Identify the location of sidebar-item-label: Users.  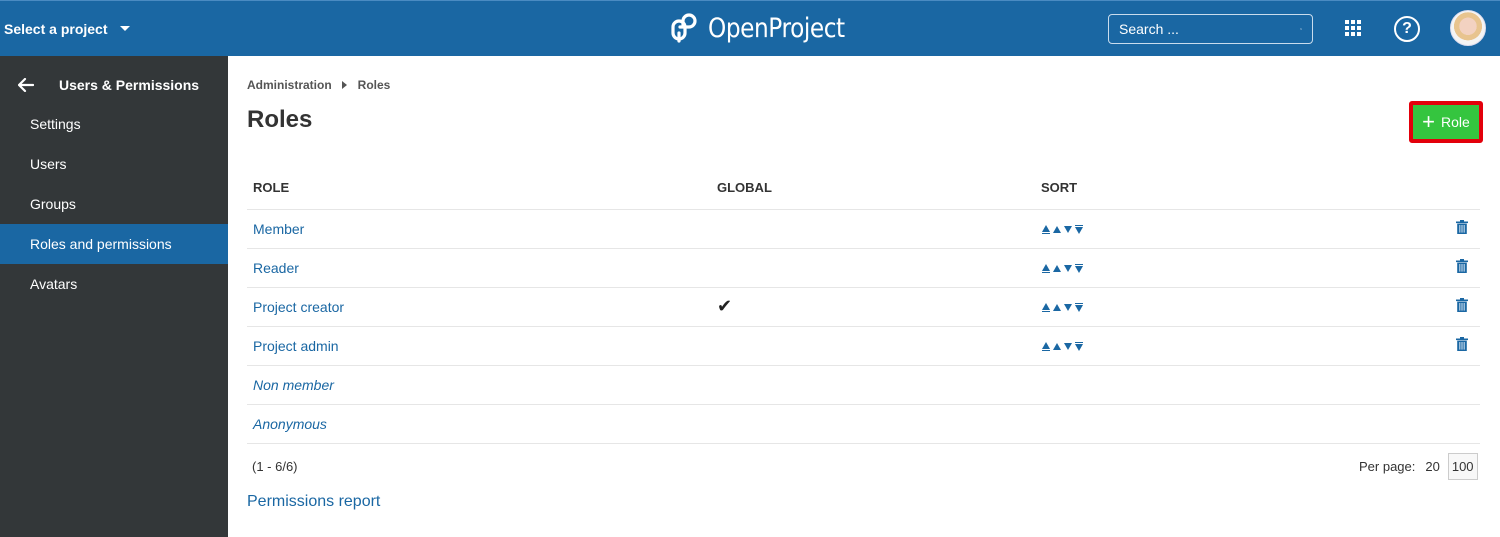
(48, 164).